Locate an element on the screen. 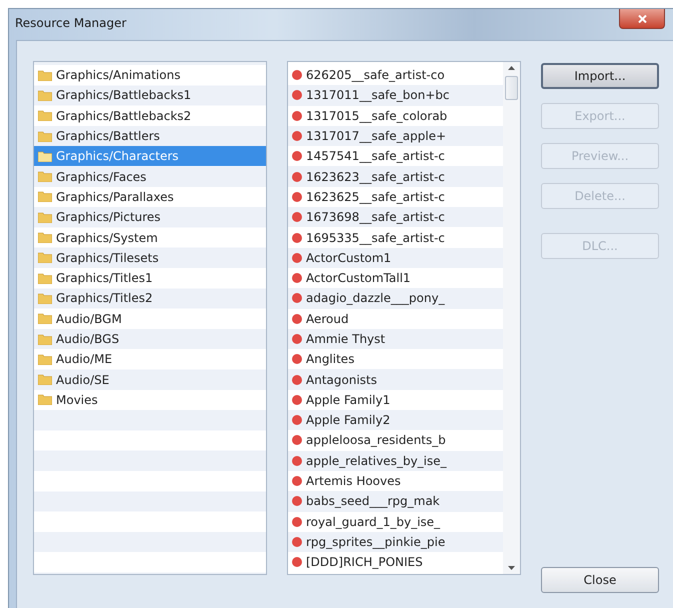 The image size is (673, 608). folder-item: Audio/SE is located at coordinates (150, 379).